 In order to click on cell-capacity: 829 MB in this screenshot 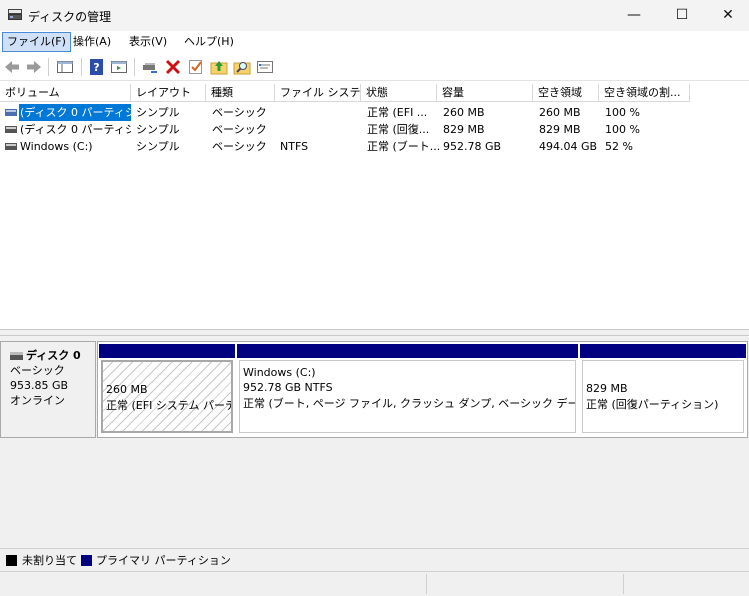, I will do `click(464, 129)`.